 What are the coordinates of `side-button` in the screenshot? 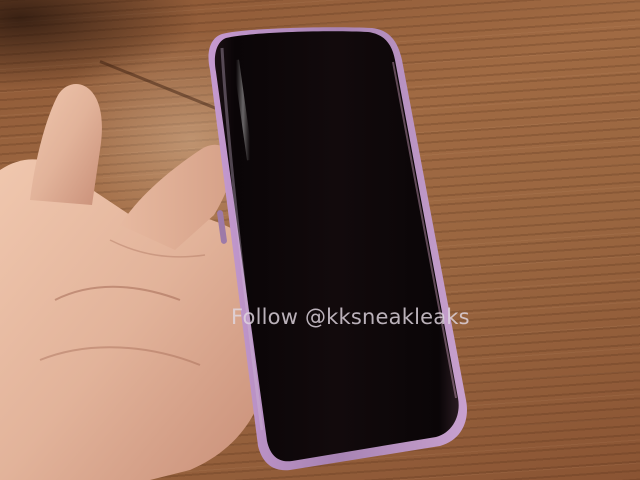 It's located at (222, 227).